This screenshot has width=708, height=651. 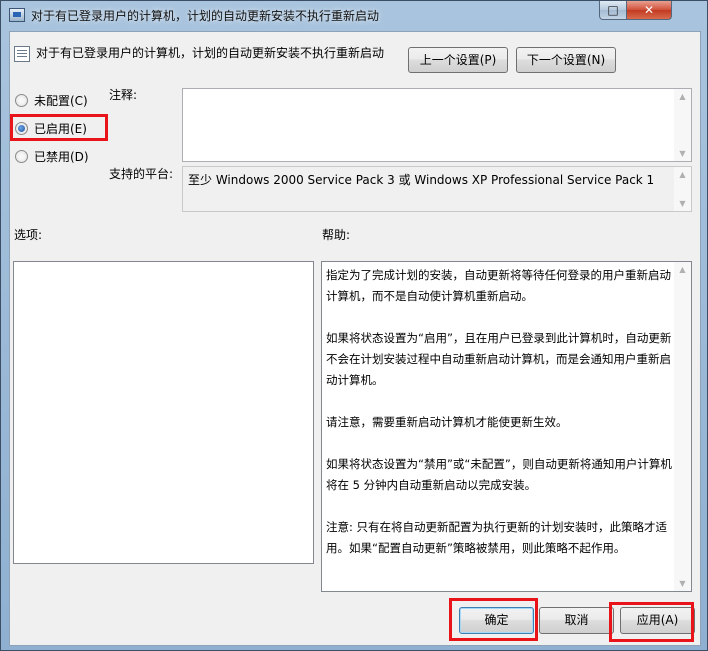 What do you see at coordinates (576, 620) in the screenshot?
I see `cancel-button: 取消` at bounding box center [576, 620].